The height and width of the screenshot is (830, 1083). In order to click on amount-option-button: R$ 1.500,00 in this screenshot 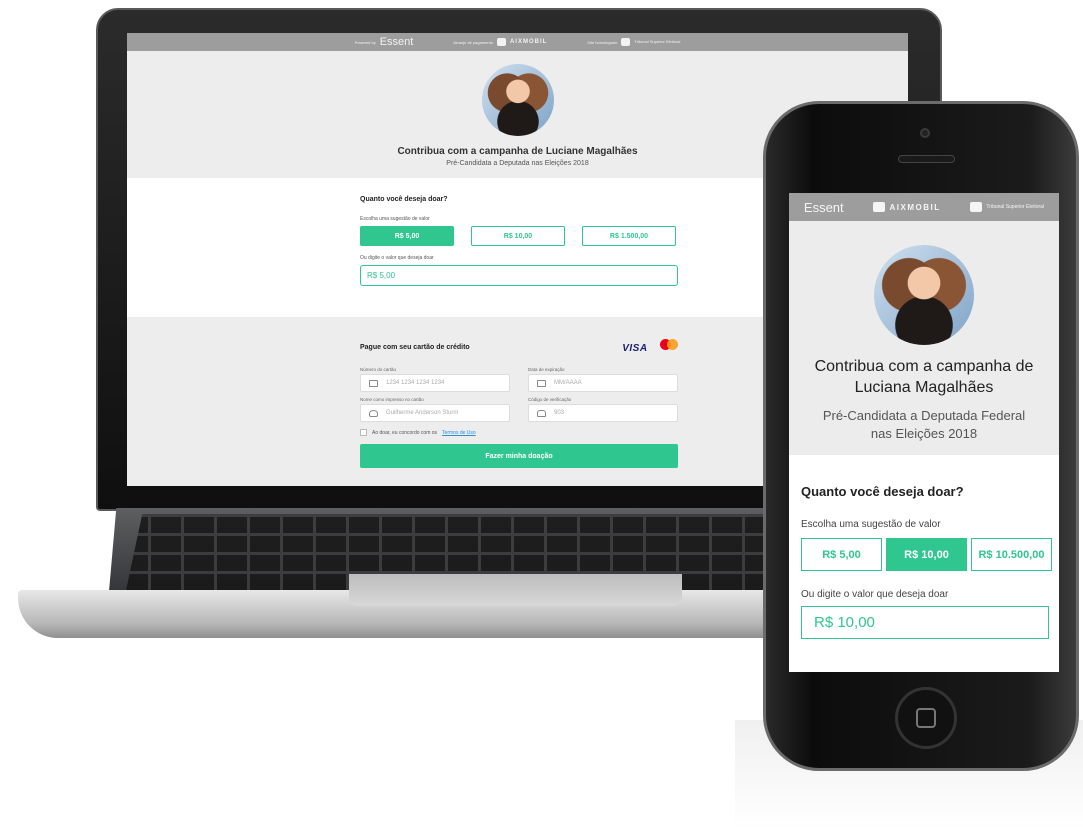, I will do `click(629, 236)`.